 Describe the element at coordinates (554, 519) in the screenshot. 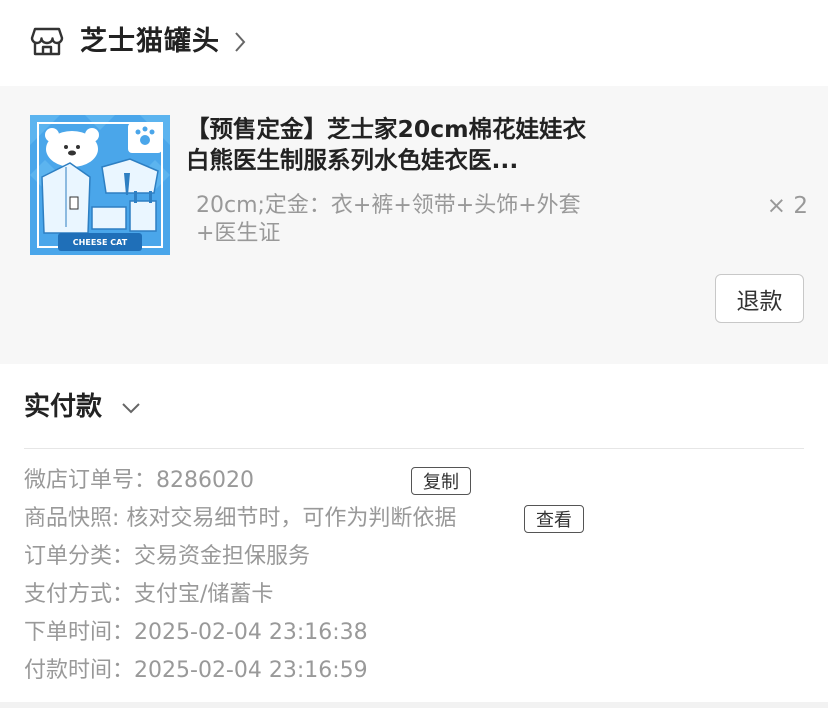

I see `view-snapshot-button: 查看` at that location.